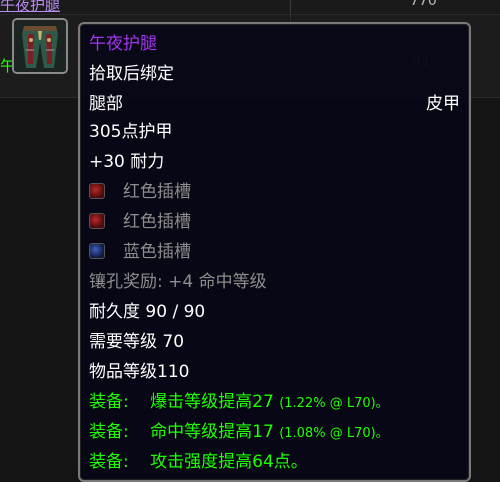 The height and width of the screenshot is (482, 500). Describe the element at coordinates (106, 104) in the screenshot. I see `item-slot: 腿部` at that location.